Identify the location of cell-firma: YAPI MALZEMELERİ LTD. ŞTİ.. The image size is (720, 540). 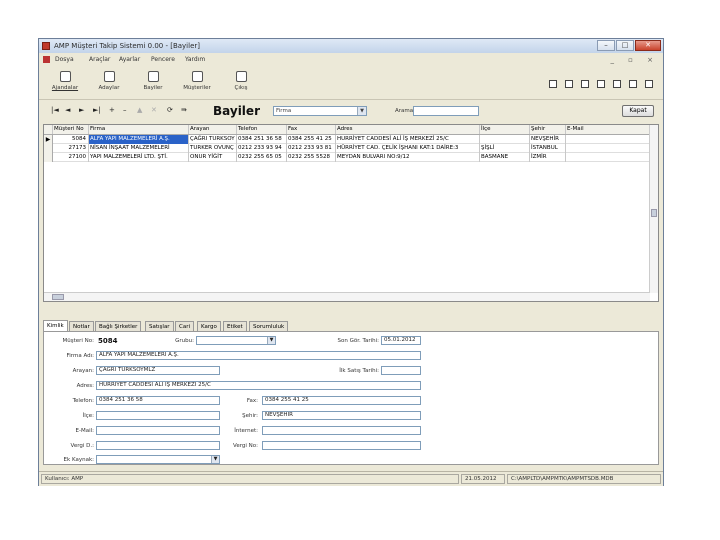
(139, 157).